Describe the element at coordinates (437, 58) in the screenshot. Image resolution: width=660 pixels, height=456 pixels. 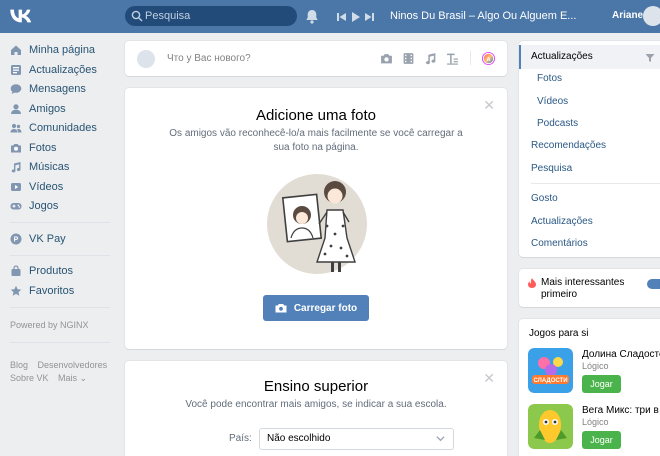
I see `post-attach-icons: A` at that location.